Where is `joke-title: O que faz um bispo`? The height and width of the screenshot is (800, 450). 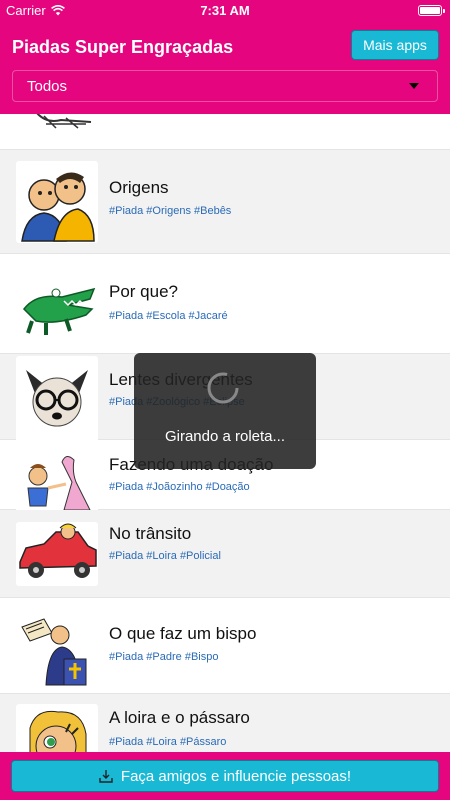
joke-title: O que faz um bispo is located at coordinates (183, 633).